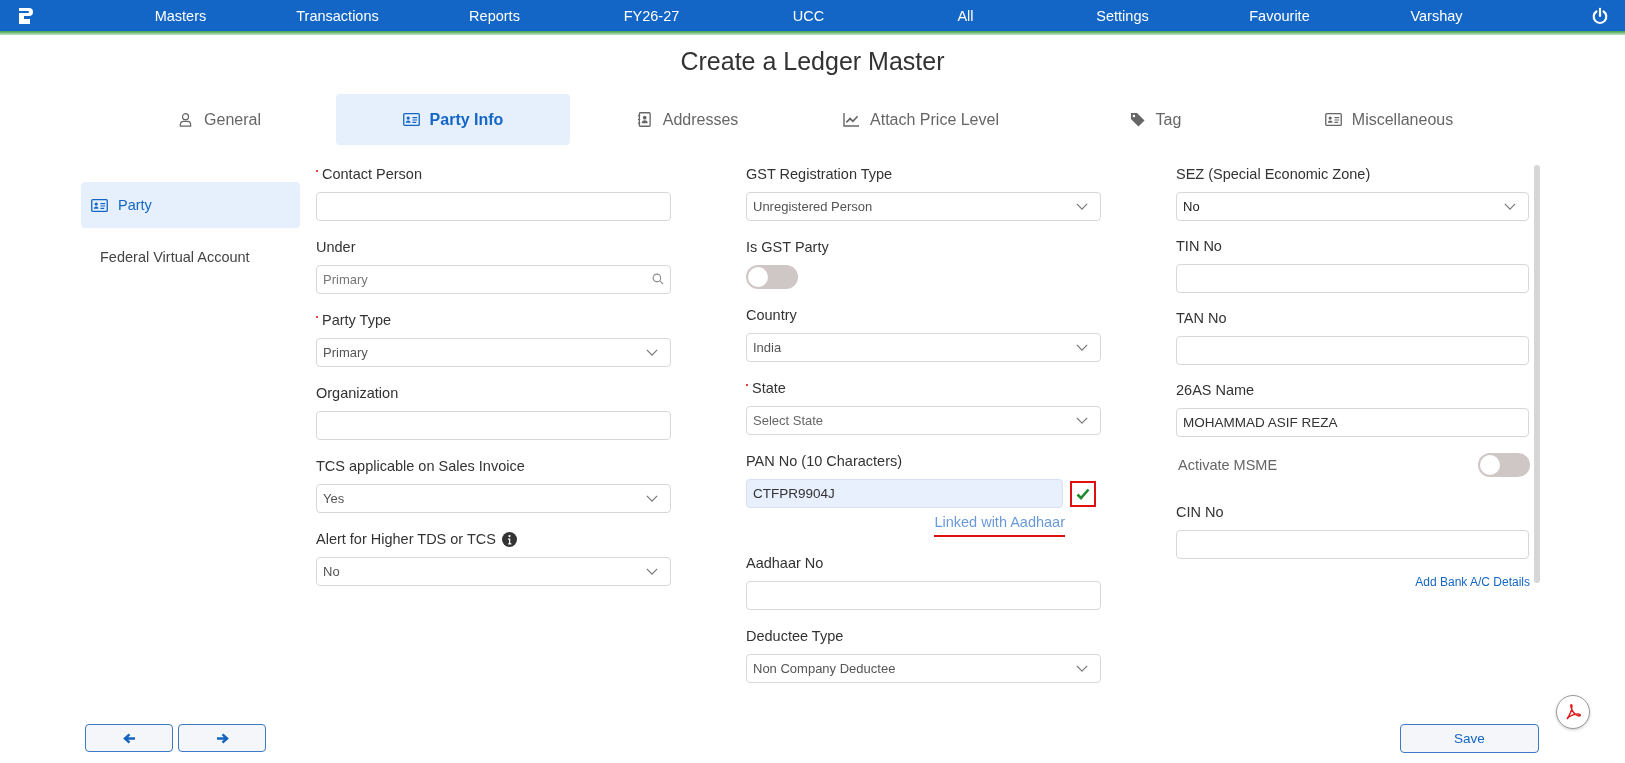  Describe the element at coordinates (1279, 15) in the screenshot. I see `nav-menu-item: Favourite` at that location.